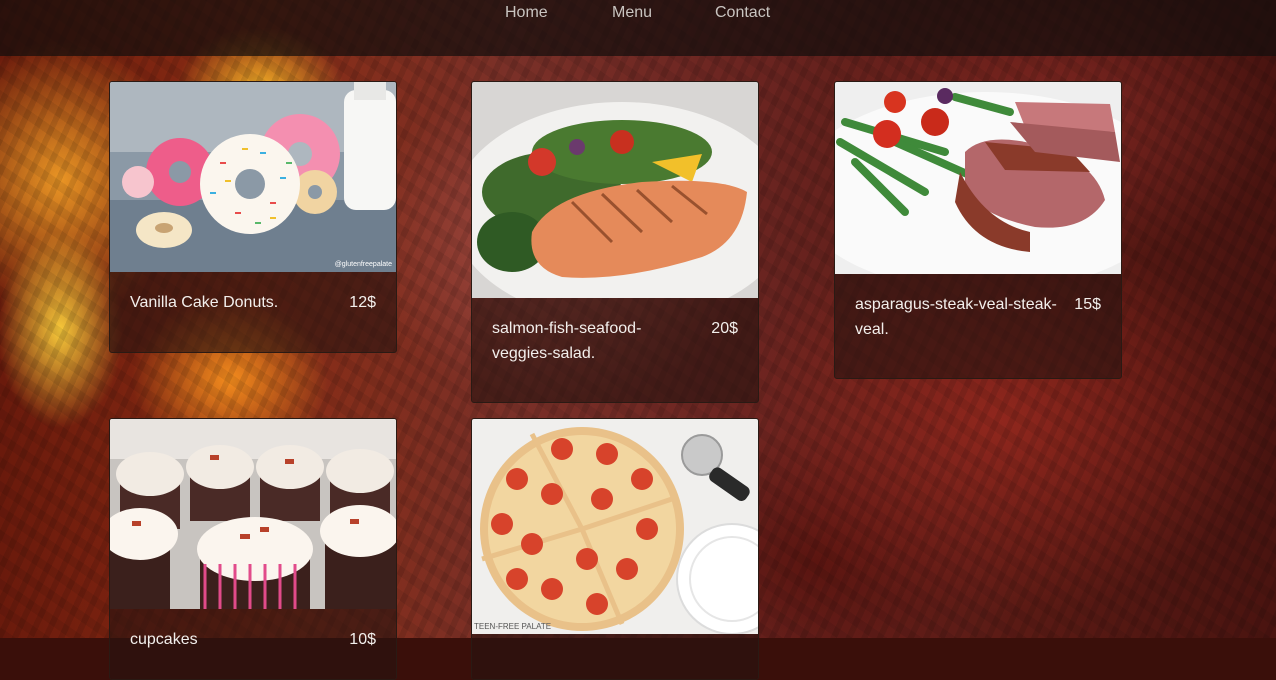  I want to click on menu-item-price: 20$, so click(724, 328).